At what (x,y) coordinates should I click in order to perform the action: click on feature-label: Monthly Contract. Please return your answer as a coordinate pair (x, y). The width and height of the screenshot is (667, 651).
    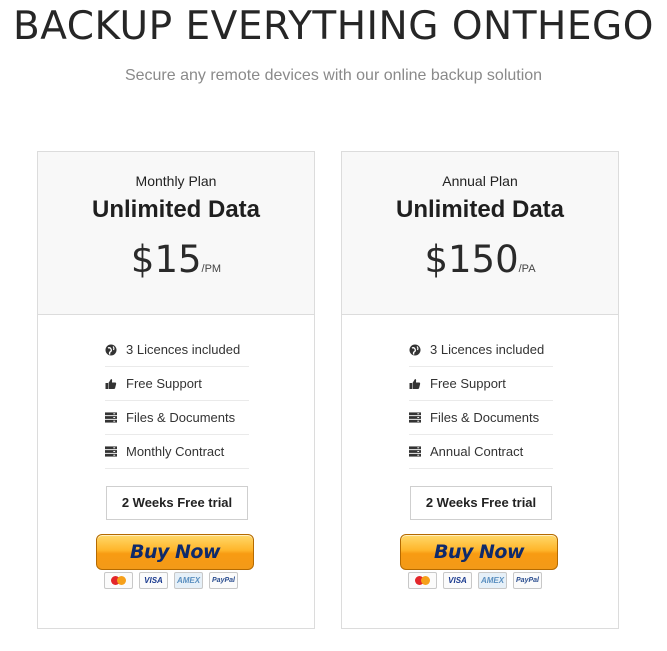
    Looking at the image, I should click on (175, 451).